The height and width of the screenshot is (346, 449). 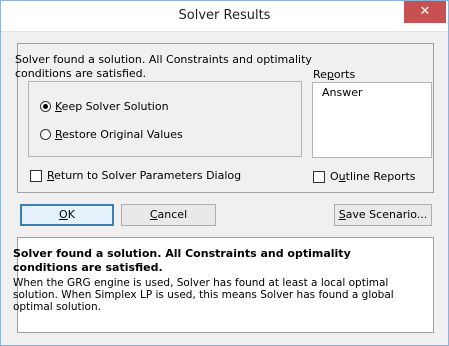 I want to click on return-to-parameters-checkbox: Return to Solver Parameters Dialog, so click(x=135, y=175).